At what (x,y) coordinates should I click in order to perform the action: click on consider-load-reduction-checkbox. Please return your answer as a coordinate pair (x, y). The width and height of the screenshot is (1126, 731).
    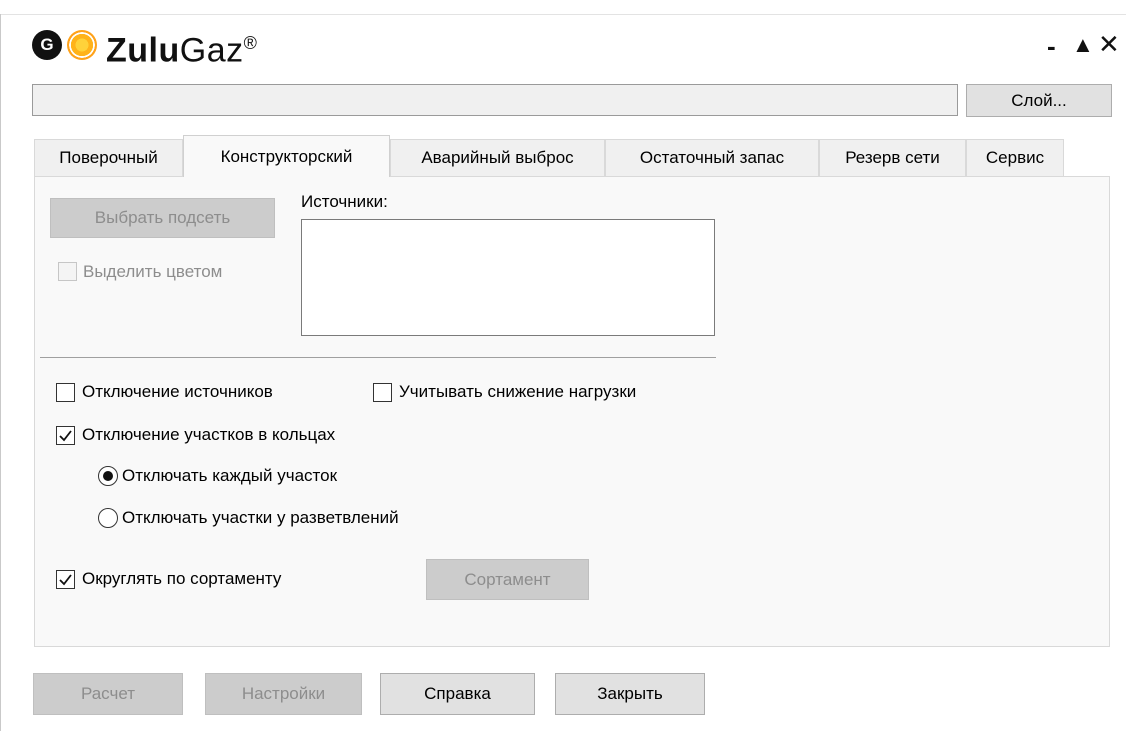
    Looking at the image, I should click on (382, 392).